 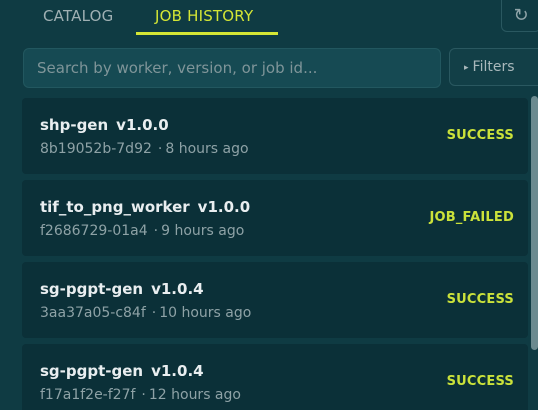 I want to click on job-time: 8 hours ago, so click(x=207, y=149).